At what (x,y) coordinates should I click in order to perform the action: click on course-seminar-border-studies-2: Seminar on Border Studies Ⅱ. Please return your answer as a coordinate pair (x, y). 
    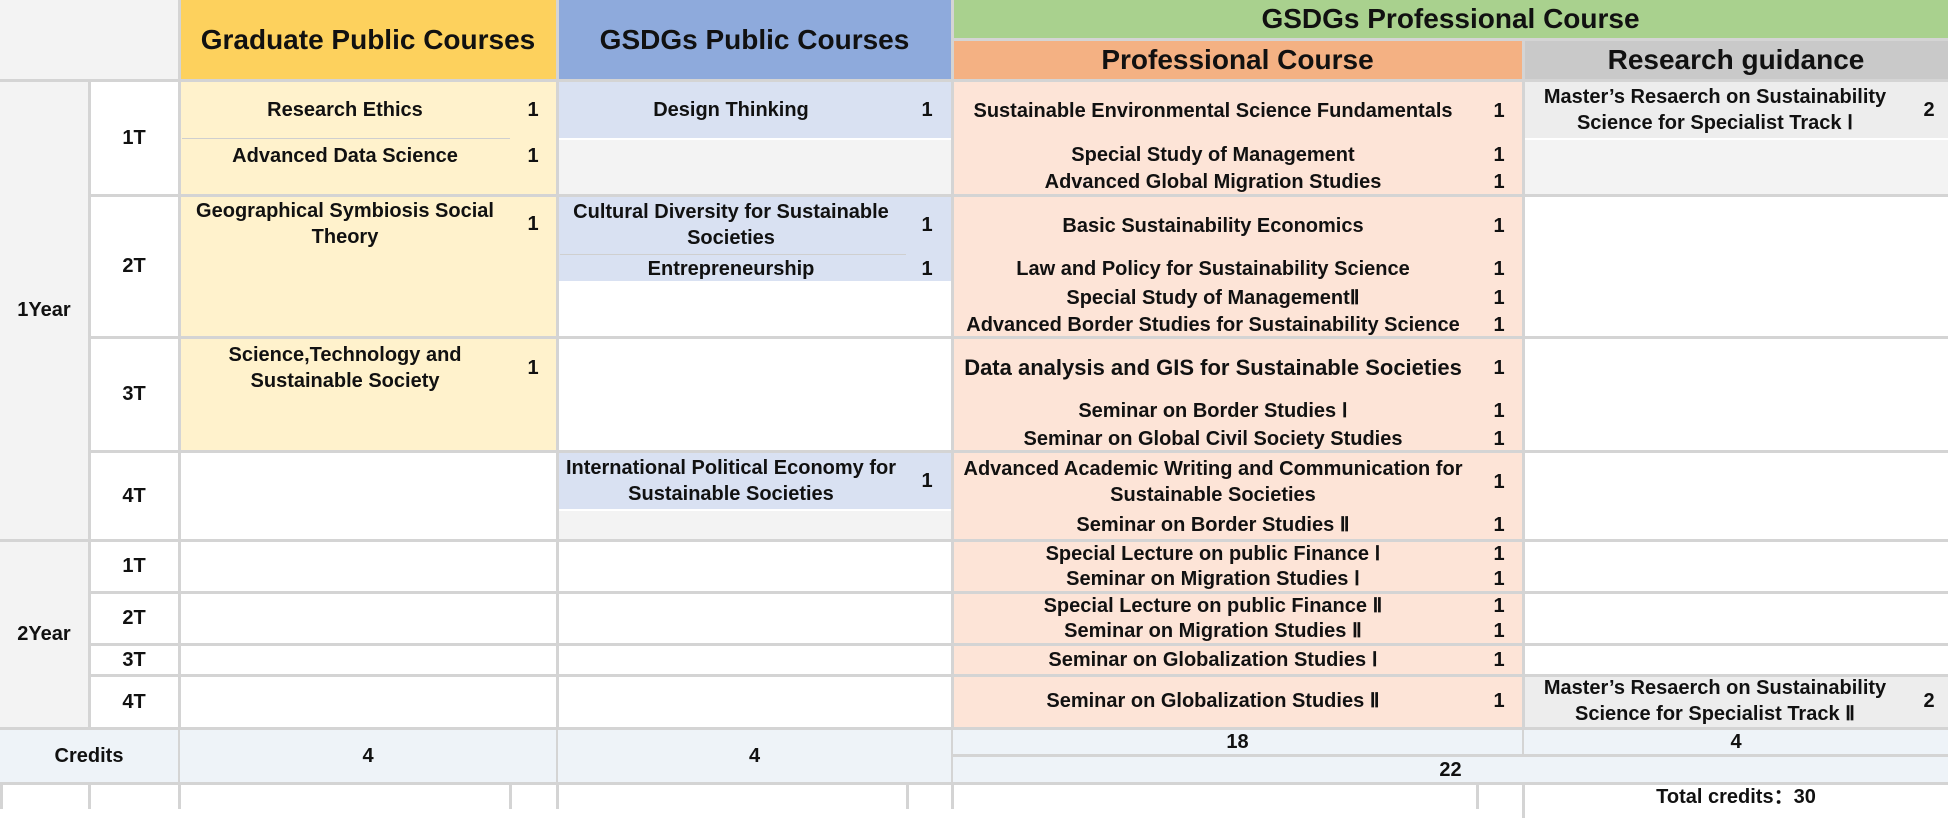
    Looking at the image, I should click on (1213, 525).